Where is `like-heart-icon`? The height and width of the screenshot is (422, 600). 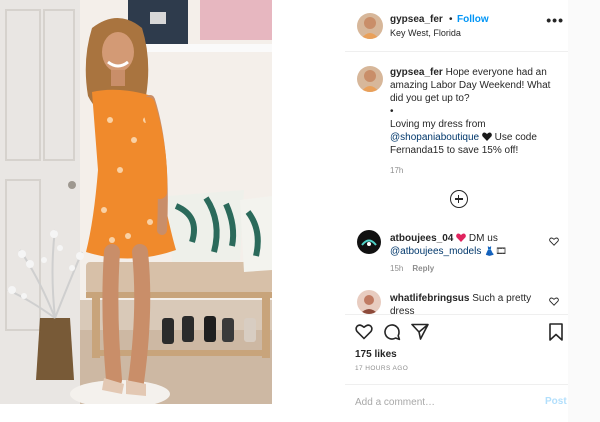
like-heart-icon is located at coordinates (364, 331).